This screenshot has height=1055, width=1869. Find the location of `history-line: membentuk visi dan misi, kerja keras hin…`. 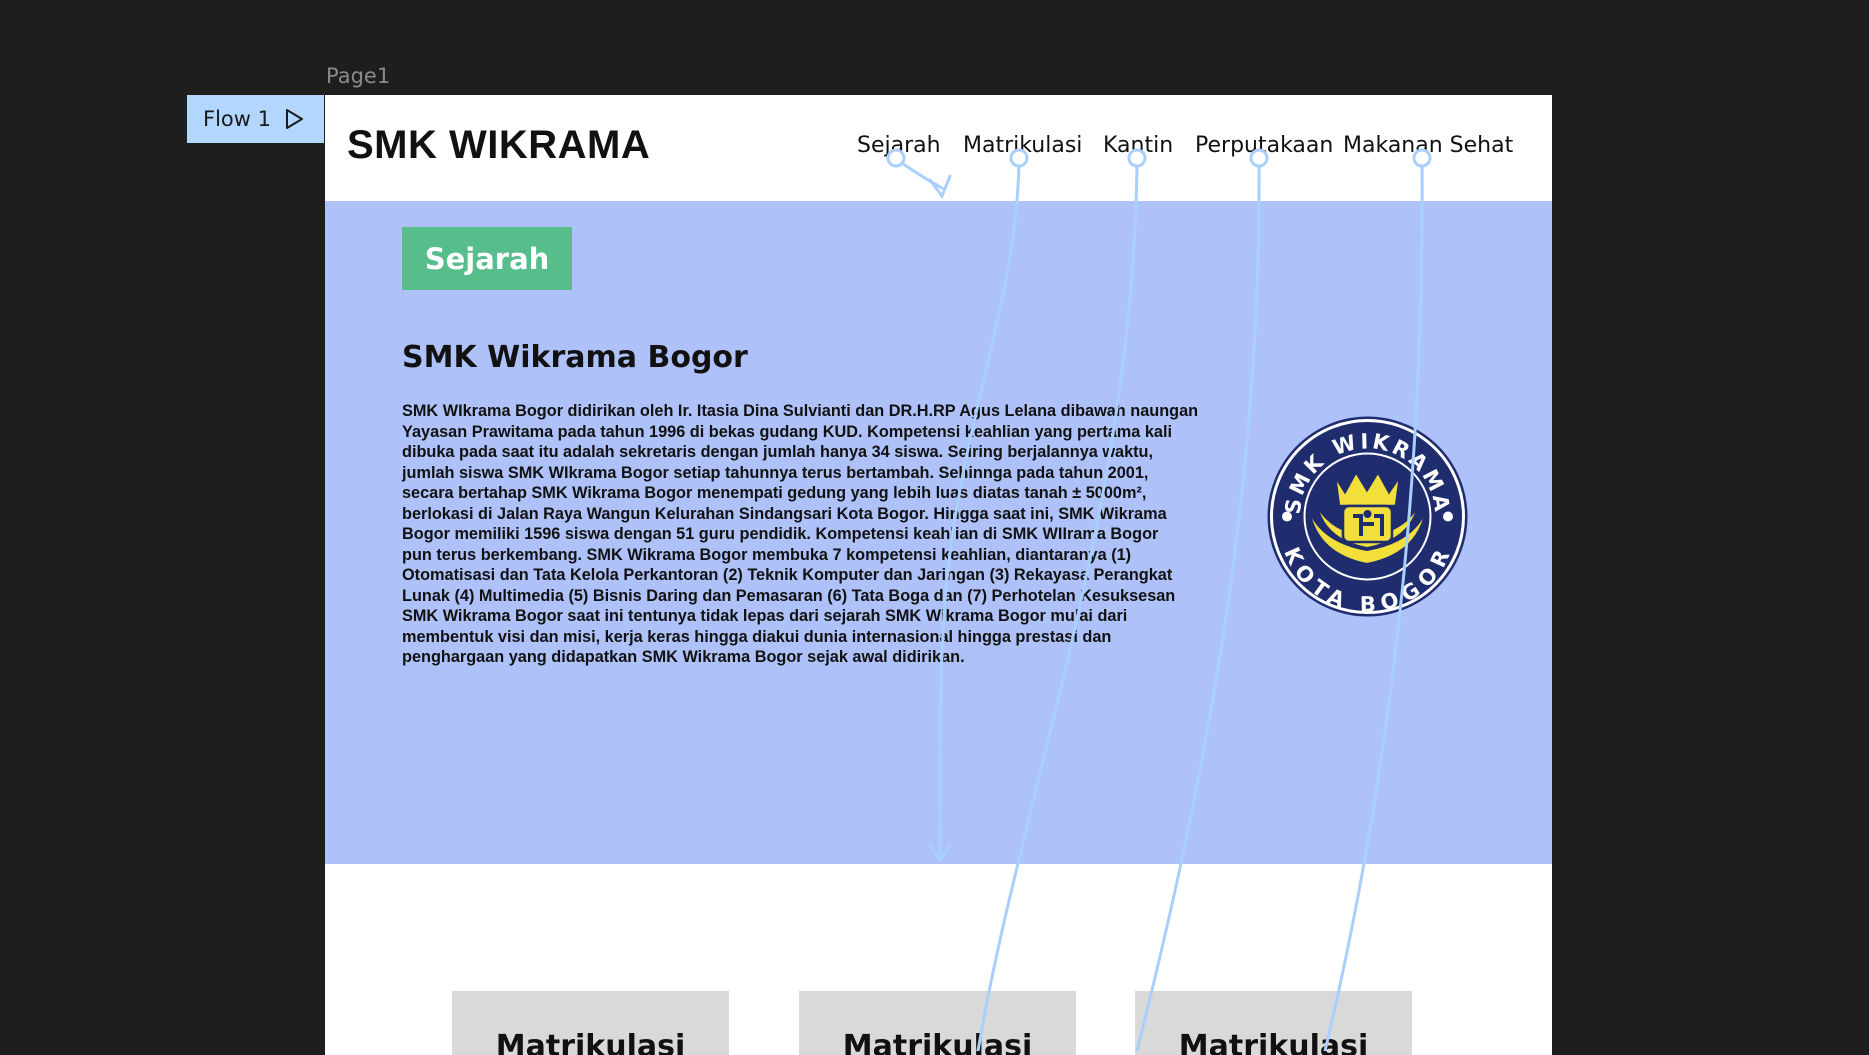

history-line: membentuk visi dan misi, kerja keras hin… is located at coordinates (757, 636).